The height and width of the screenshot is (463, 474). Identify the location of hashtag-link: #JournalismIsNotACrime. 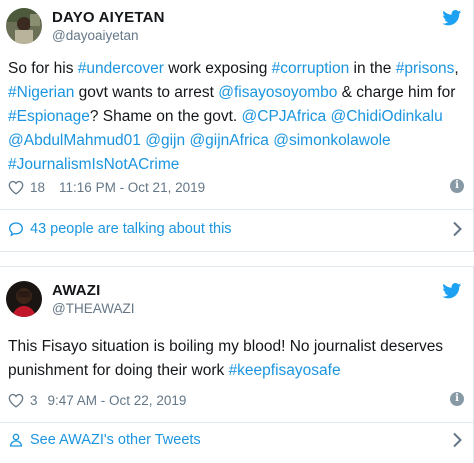
(93, 164).